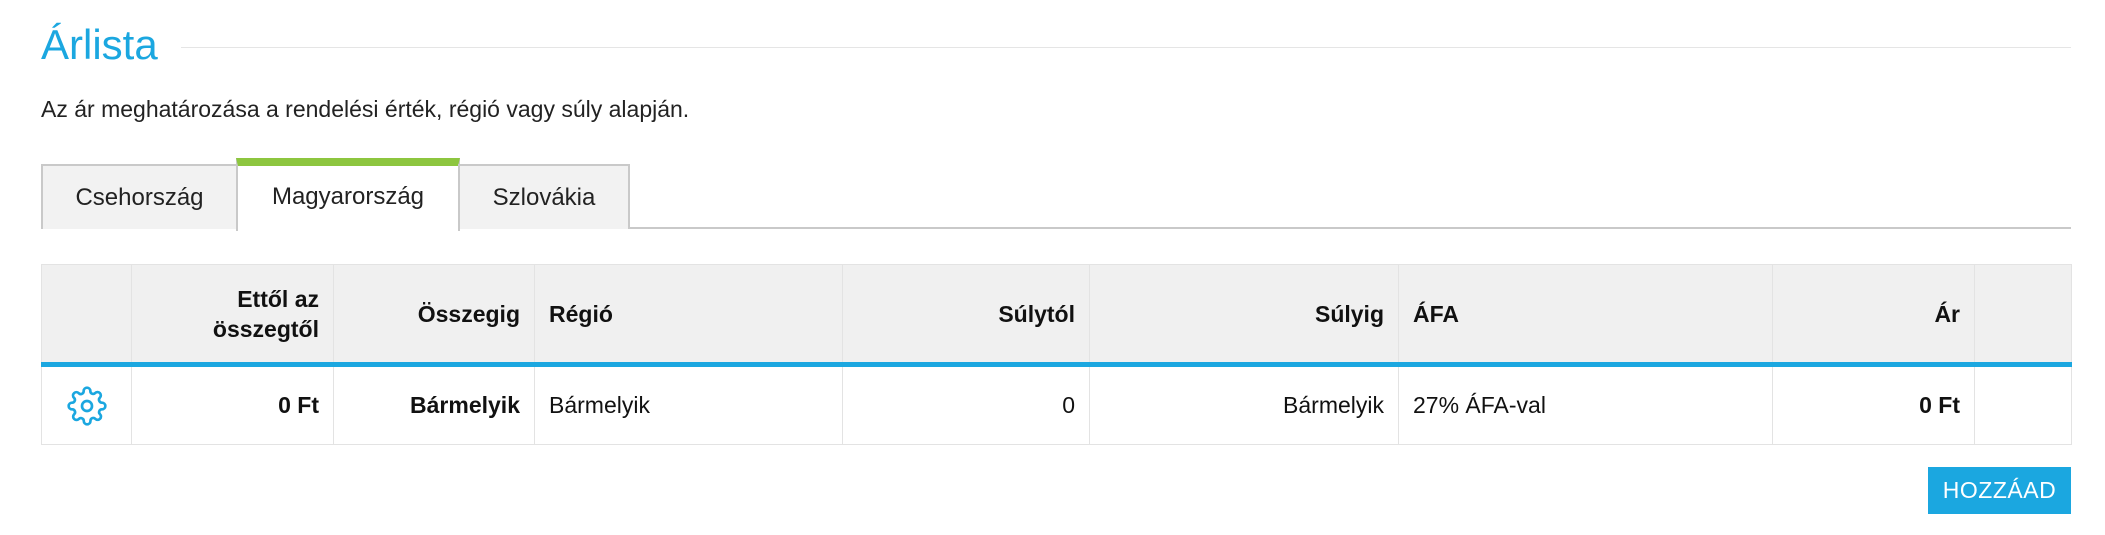 This screenshot has height=535, width=2105. Describe the element at coordinates (544, 196) in the screenshot. I see `tab-szlovakia: Szlovákia` at that location.